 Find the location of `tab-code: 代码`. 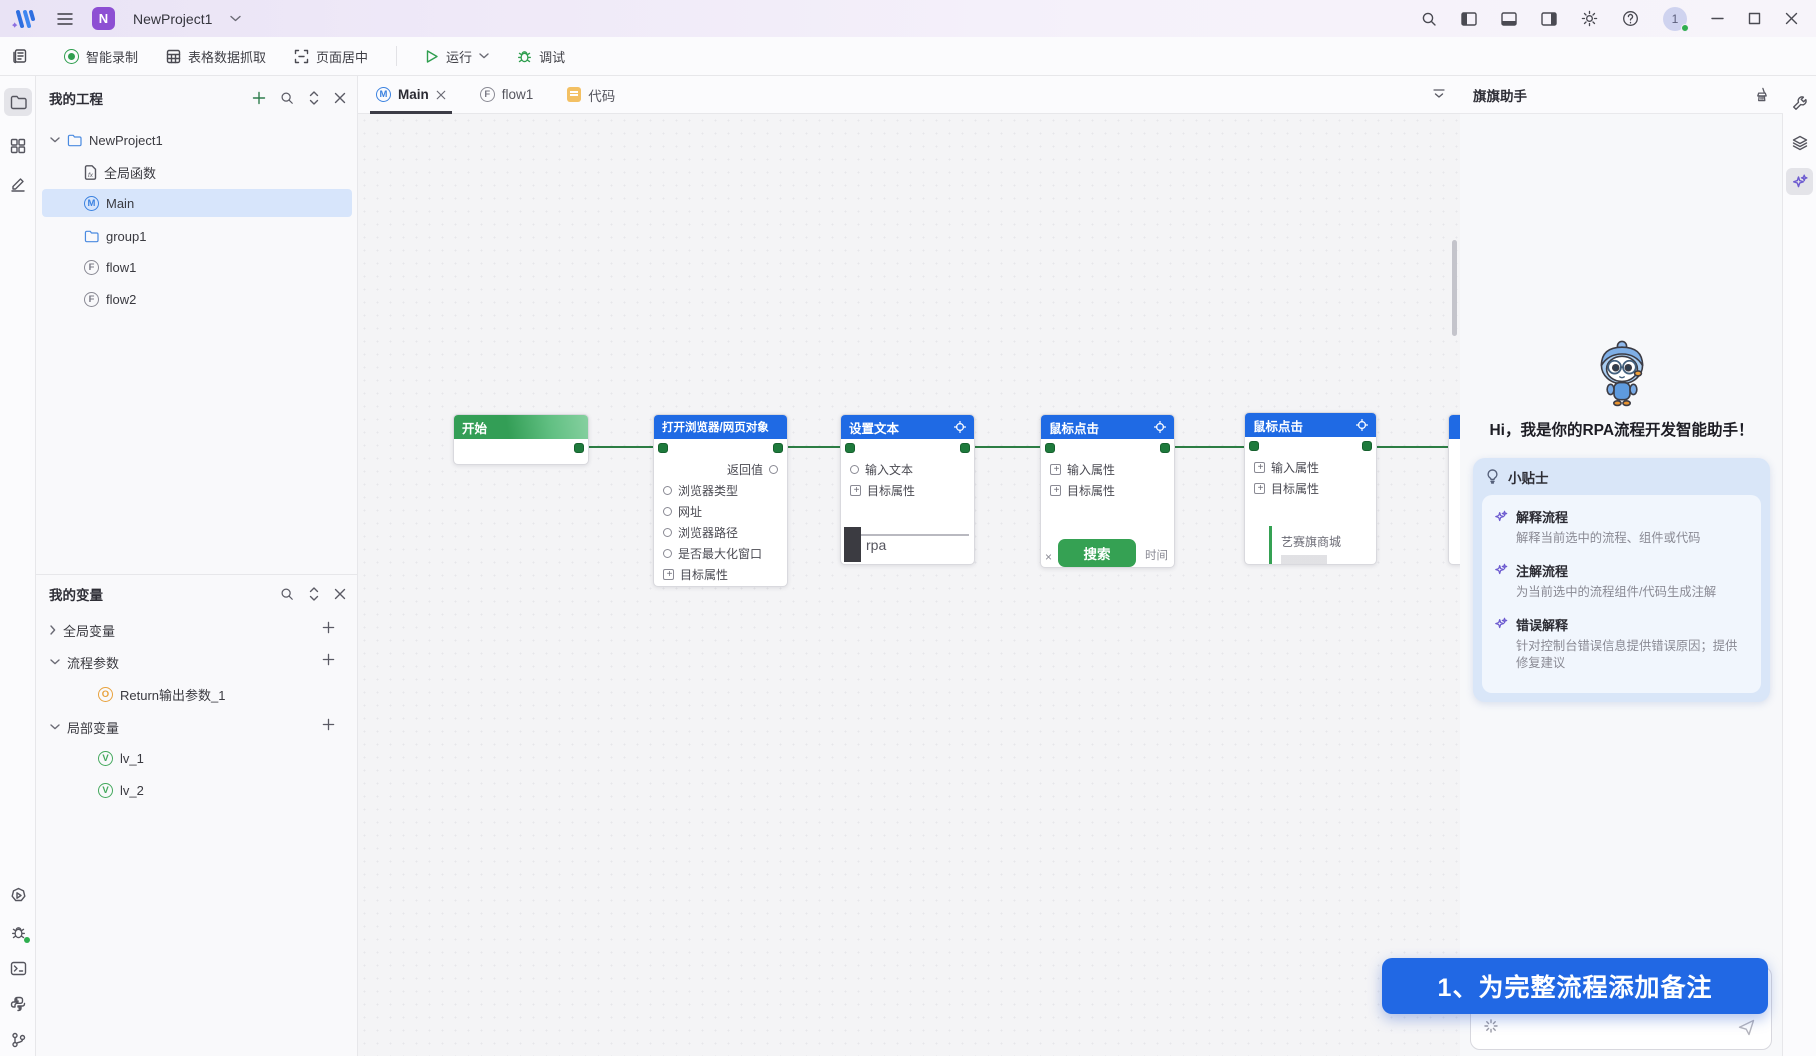

tab-code: 代码 is located at coordinates (591, 95).